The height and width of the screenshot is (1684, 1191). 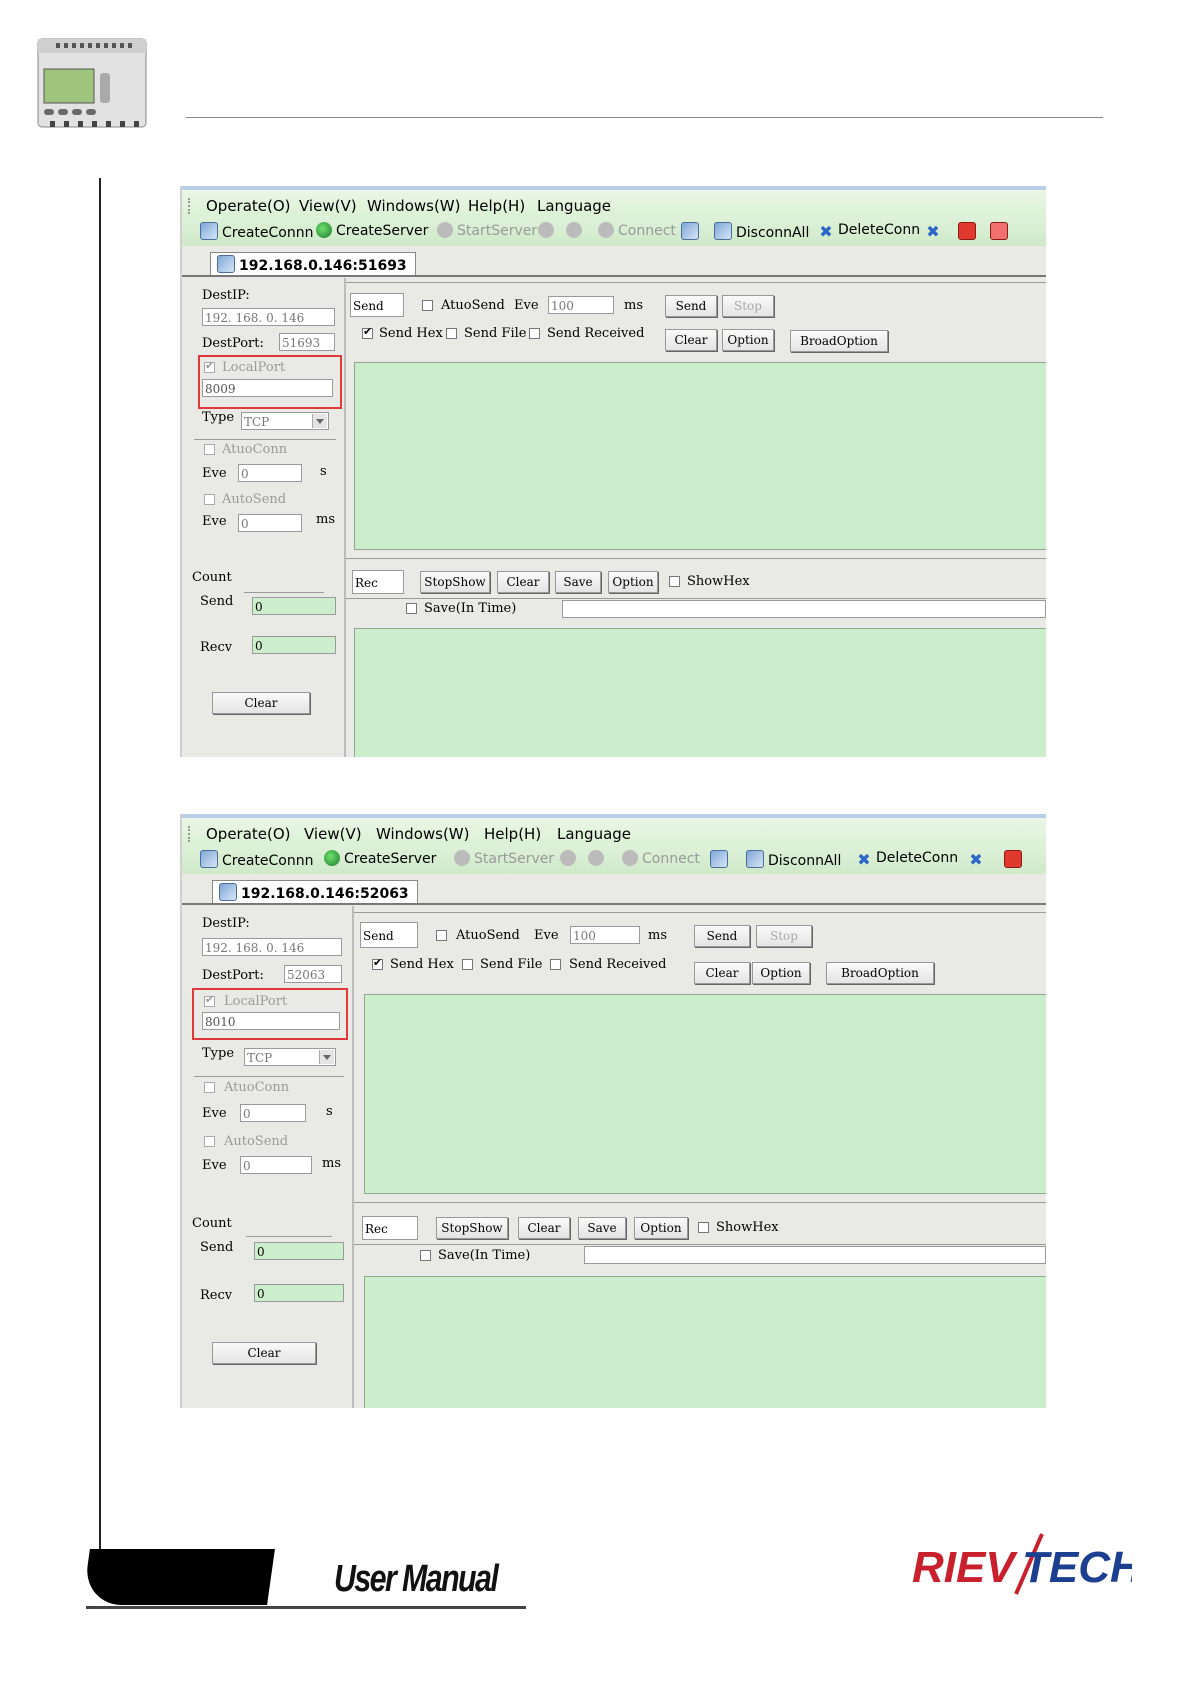 What do you see at coordinates (256, 1001) in the screenshot?
I see `local-port-label: LocalPort` at bounding box center [256, 1001].